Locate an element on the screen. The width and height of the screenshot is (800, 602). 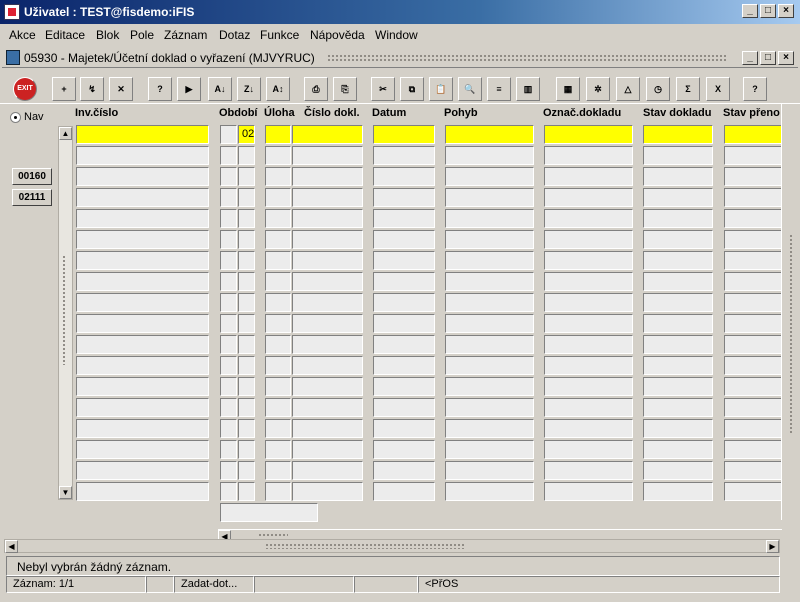
settings-icon: ✲ is located at coordinates (598, 89).